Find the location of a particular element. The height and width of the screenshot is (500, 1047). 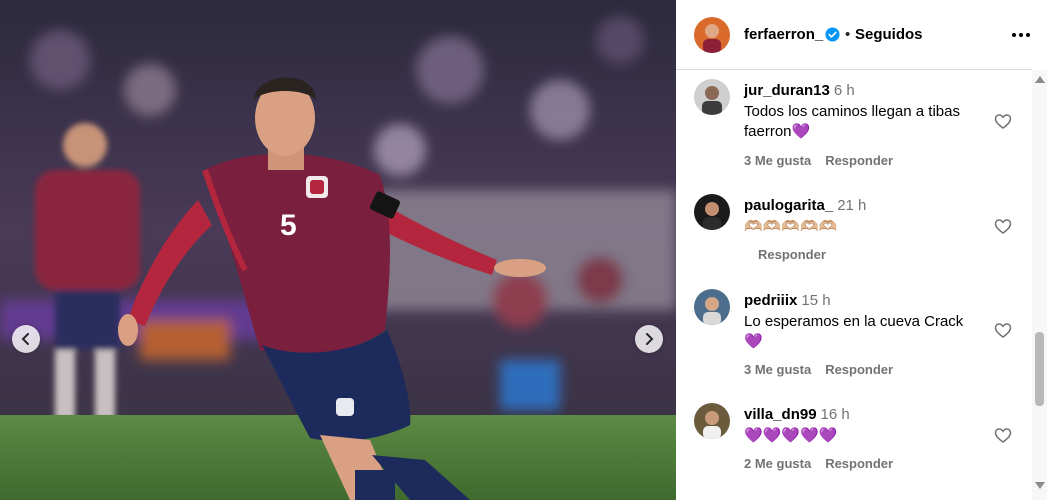

author-username: ferfaerron_ is located at coordinates (783, 34).